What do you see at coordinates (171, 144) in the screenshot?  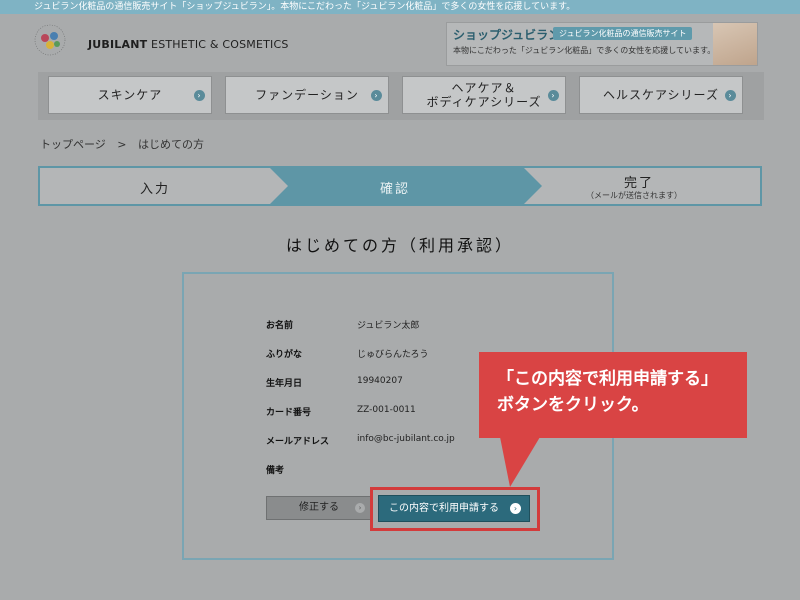 I see `breadcrumb-current: はじめての方` at bounding box center [171, 144].